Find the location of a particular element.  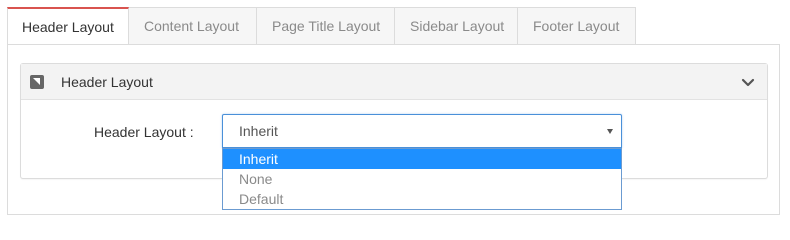

header-layout-select: Inherit is located at coordinates (422, 131).